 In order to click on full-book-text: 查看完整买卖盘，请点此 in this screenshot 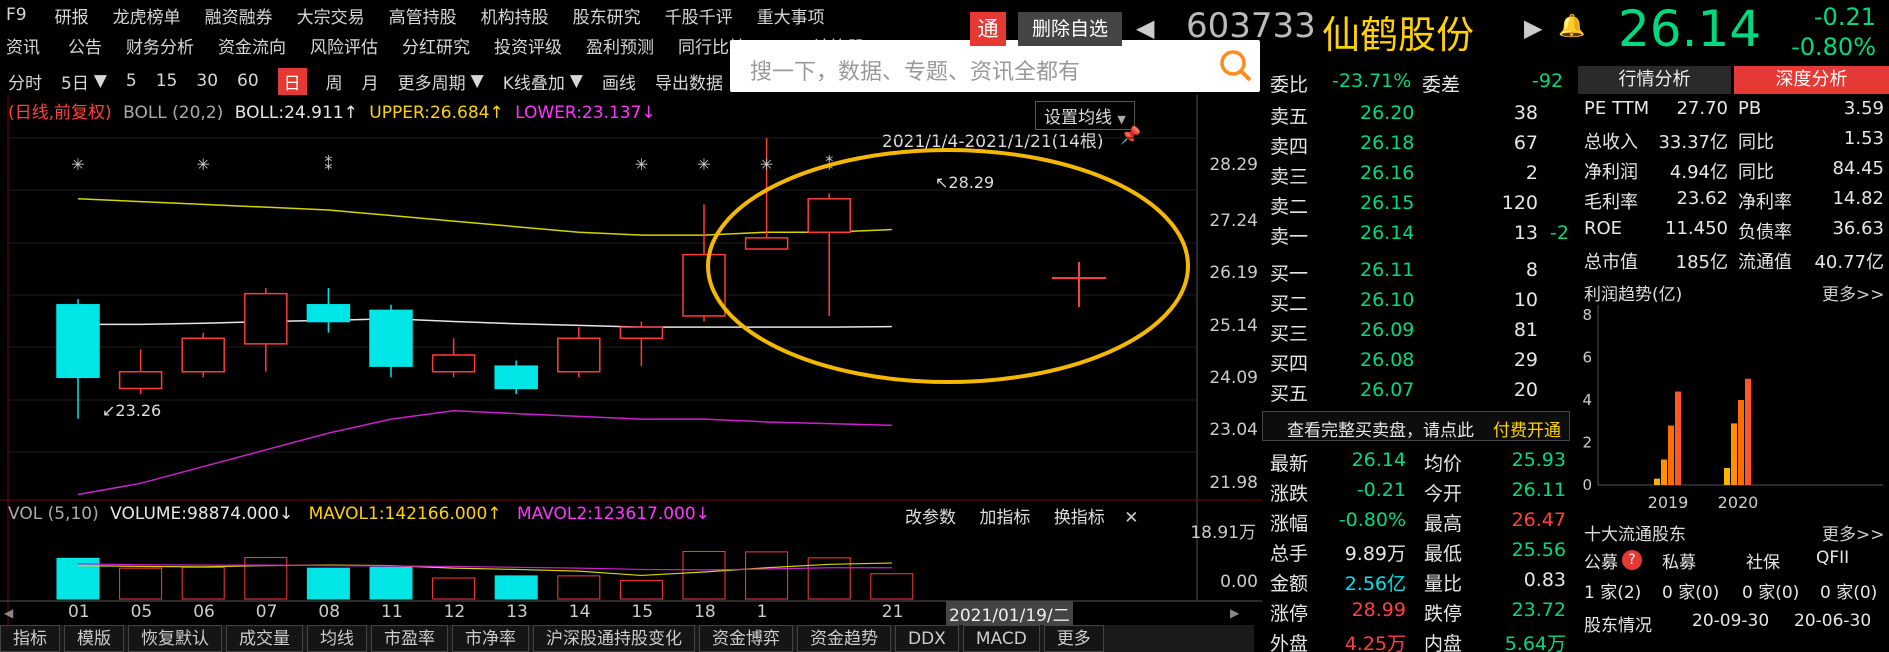, I will do `click(1380, 431)`.